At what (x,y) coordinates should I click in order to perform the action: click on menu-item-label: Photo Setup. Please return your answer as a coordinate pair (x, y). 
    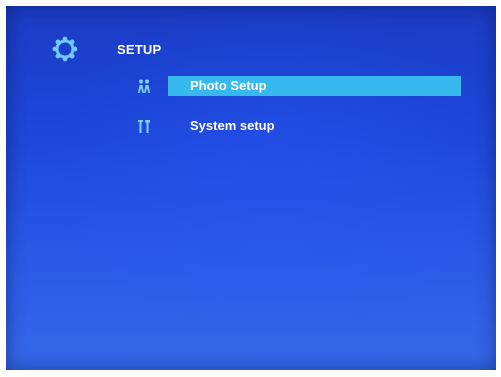
    Looking at the image, I should click on (228, 85).